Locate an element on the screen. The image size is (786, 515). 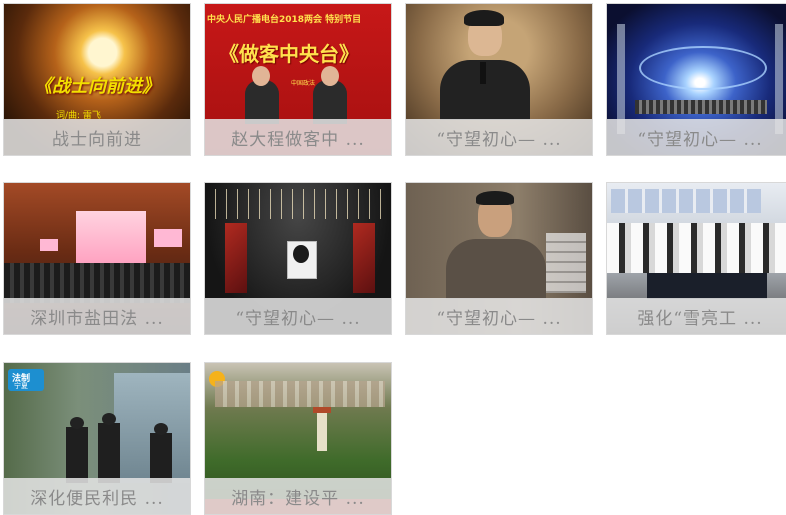
channel-logo: 法制 宁夏 is located at coordinates (26, 380).